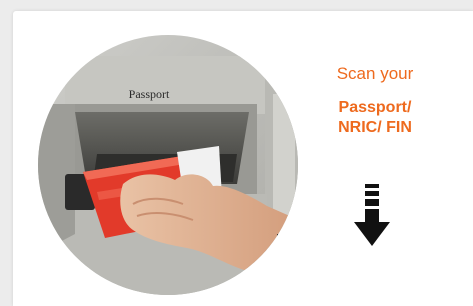  I want to click on scan-prompt-line1: Scan your, so click(375, 73).